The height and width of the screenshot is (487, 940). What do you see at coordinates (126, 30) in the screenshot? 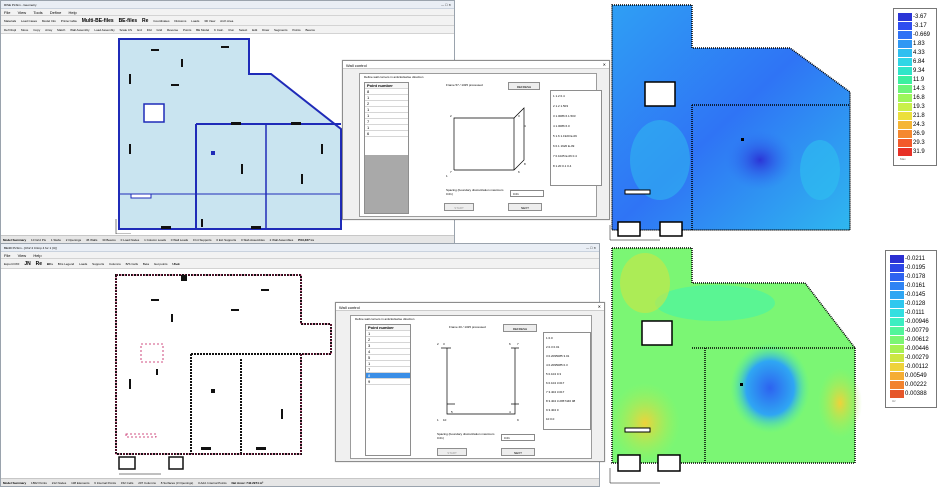
I see `scale-cs-button: Scale CS` at bounding box center [126, 30].